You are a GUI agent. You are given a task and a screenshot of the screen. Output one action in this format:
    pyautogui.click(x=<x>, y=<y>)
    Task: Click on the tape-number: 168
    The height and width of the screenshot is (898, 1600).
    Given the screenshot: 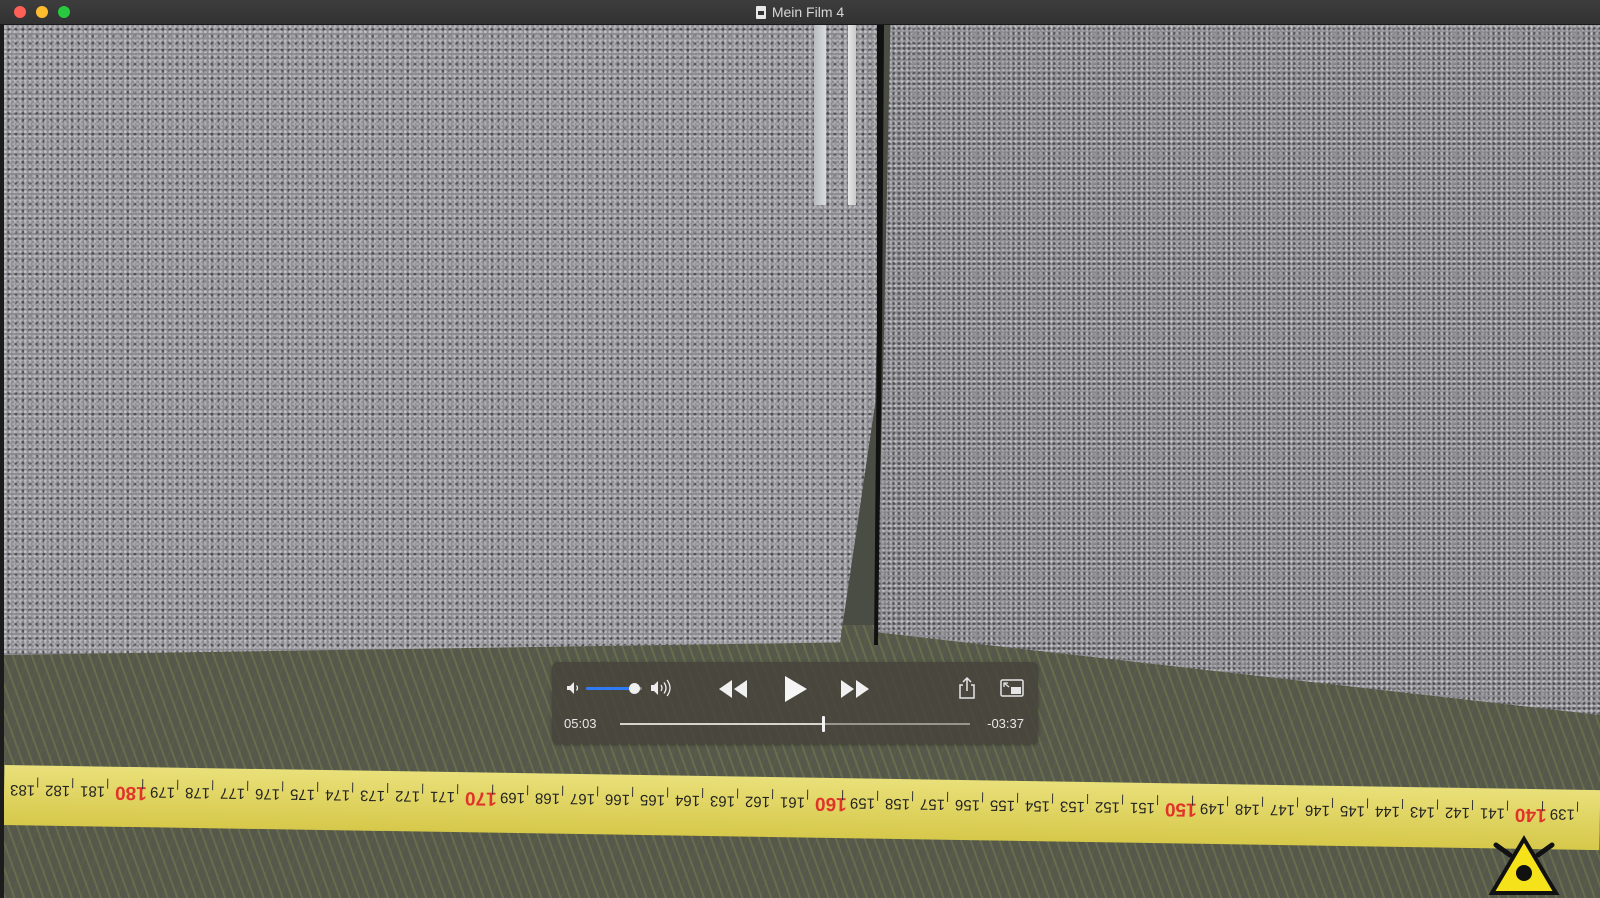 What is the action you would take?
    pyautogui.click(x=547, y=798)
    